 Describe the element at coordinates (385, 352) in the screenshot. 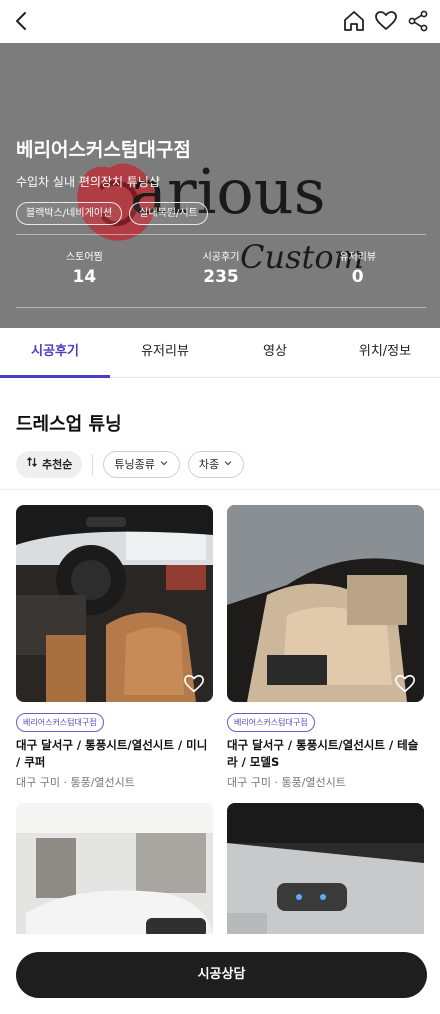

I see `tab-location-info: 위치/정보` at that location.